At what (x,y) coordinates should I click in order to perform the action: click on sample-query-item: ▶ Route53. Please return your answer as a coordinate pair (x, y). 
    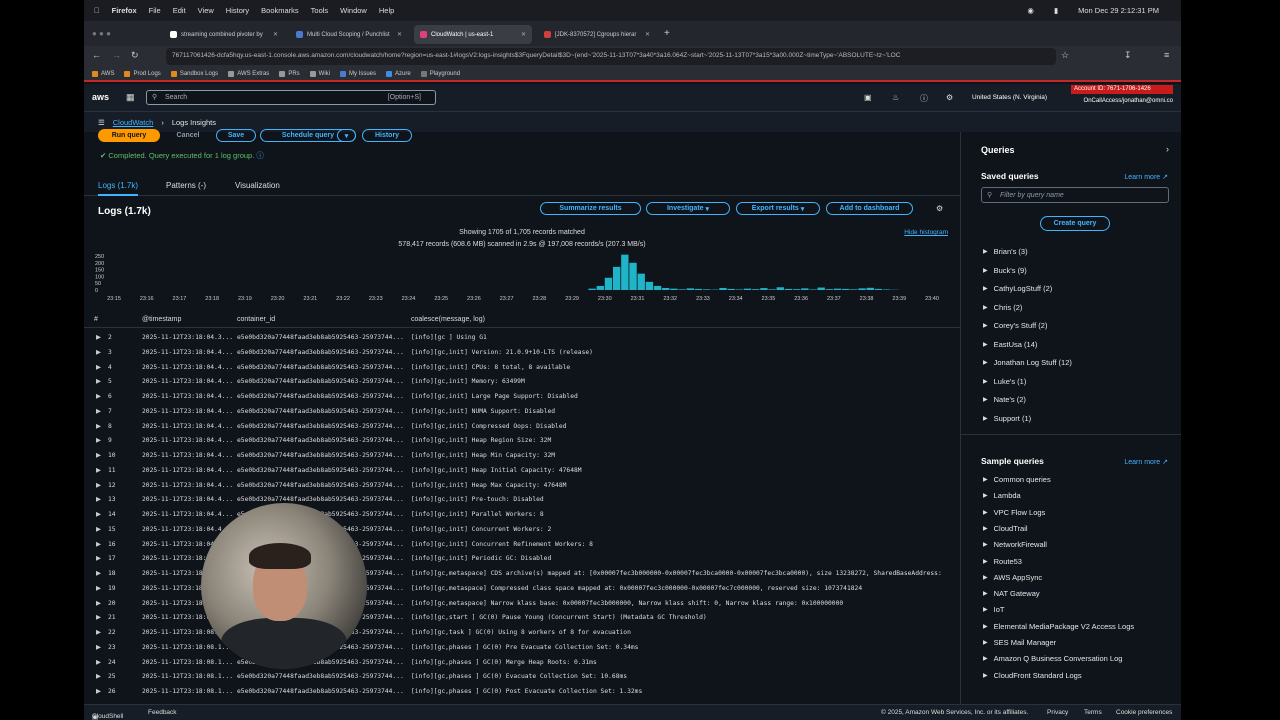
    Looking at the image, I should click on (1002, 561).